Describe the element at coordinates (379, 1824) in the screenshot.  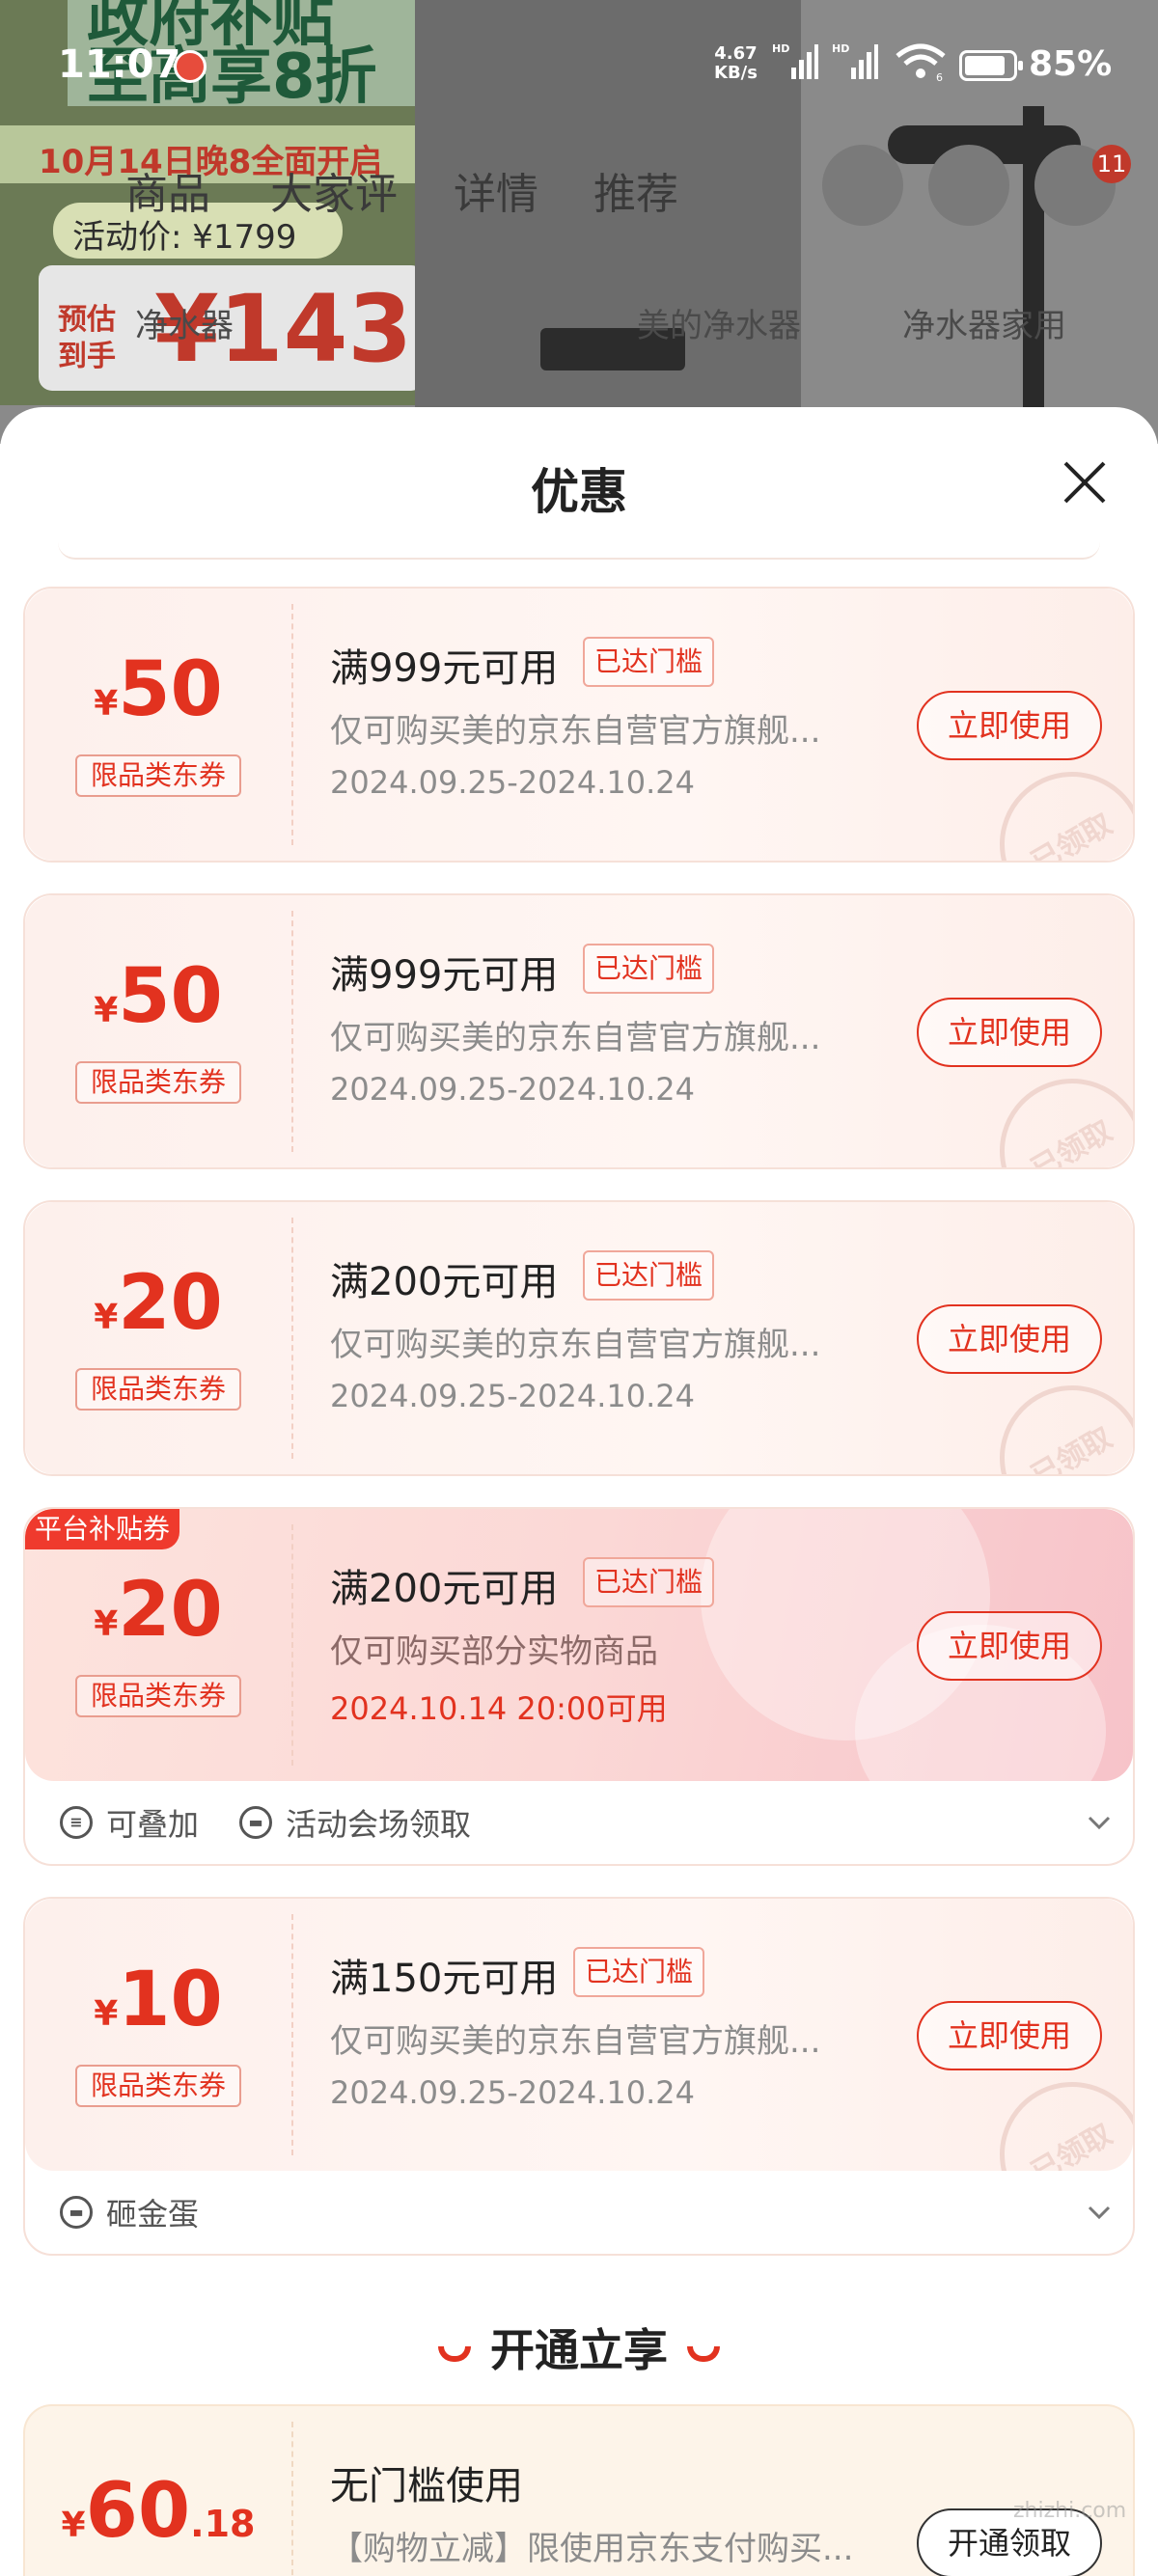
I see `venue-claim-tag: 活动会场领取` at that location.